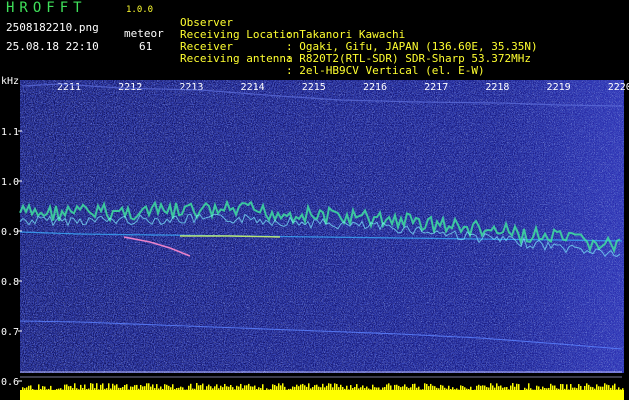 This screenshot has width=629, height=400. Describe the element at coordinates (10, 282) in the screenshot. I see `y-tick-label: 0.8` at that location.